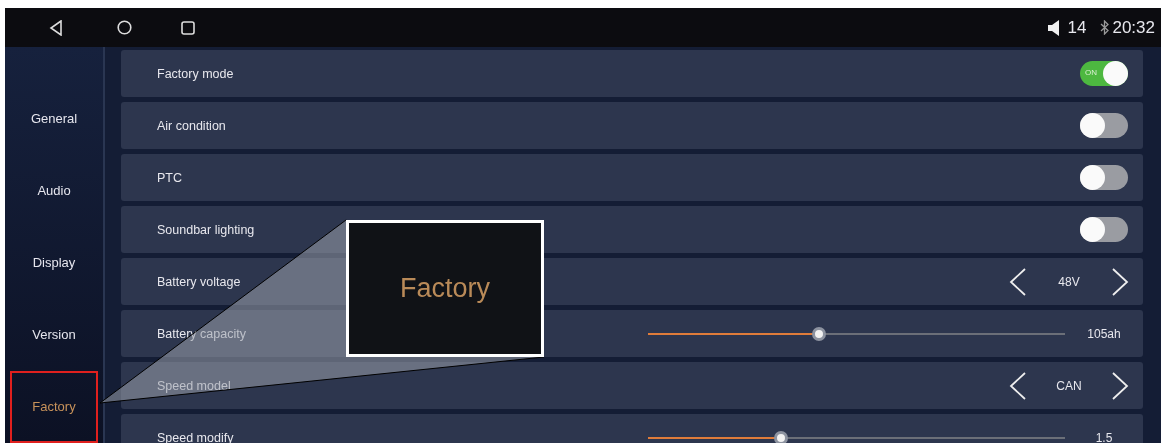 This screenshot has height=443, width=1161. What do you see at coordinates (56, 27) in the screenshot?
I see `back-nav-icon` at bounding box center [56, 27].